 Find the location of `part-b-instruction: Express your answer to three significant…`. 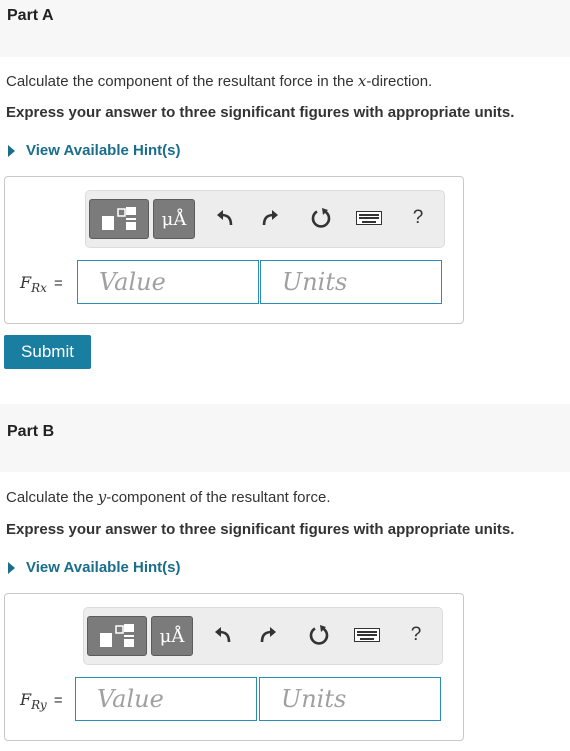

part-b-instruction: Express your answer to three significant… is located at coordinates (260, 529).